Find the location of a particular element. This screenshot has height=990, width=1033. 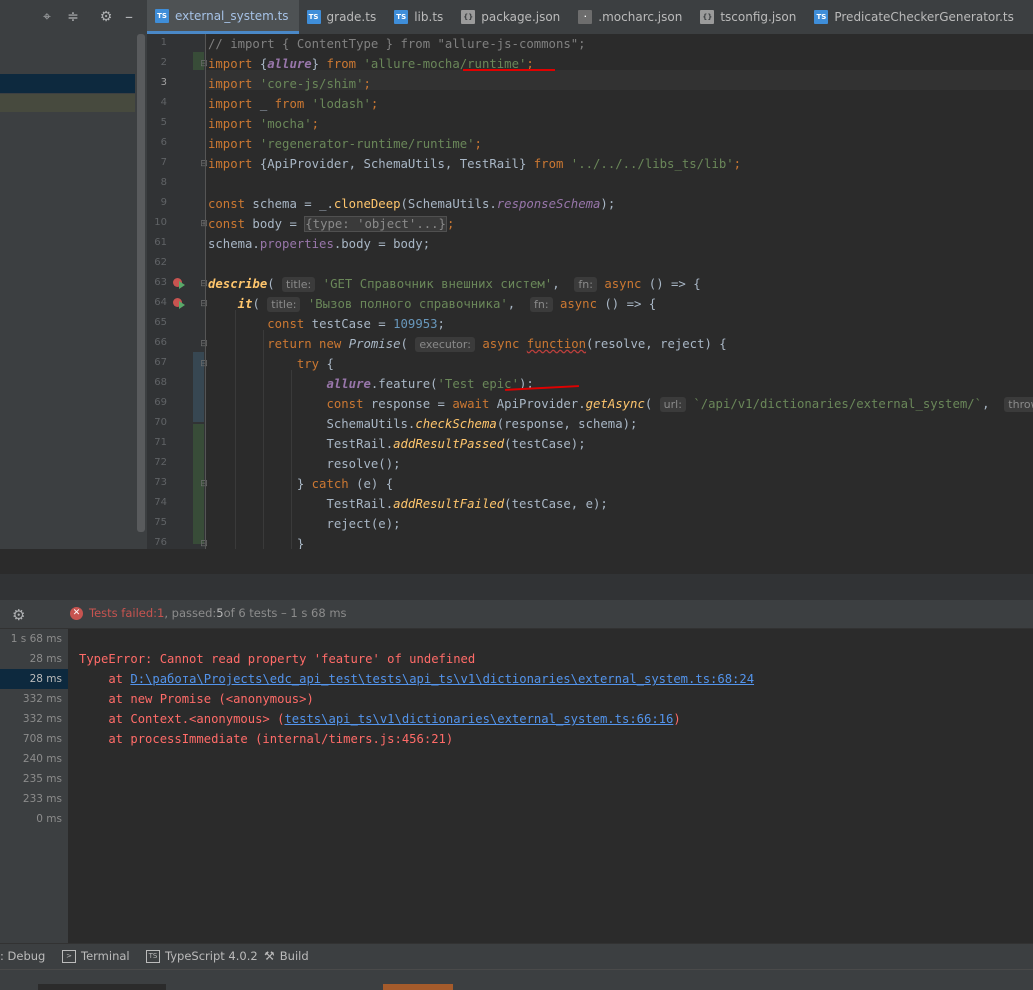

project-toolbar: ⌖ ≑ ⚙ – is located at coordinates (73, 17).